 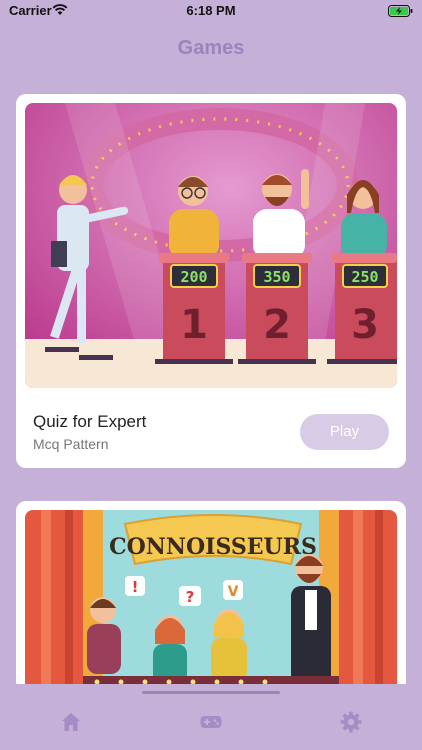 What do you see at coordinates (211, 48) in the screenshot?
I see `page-title: Games` at bounding box center [211, 48].